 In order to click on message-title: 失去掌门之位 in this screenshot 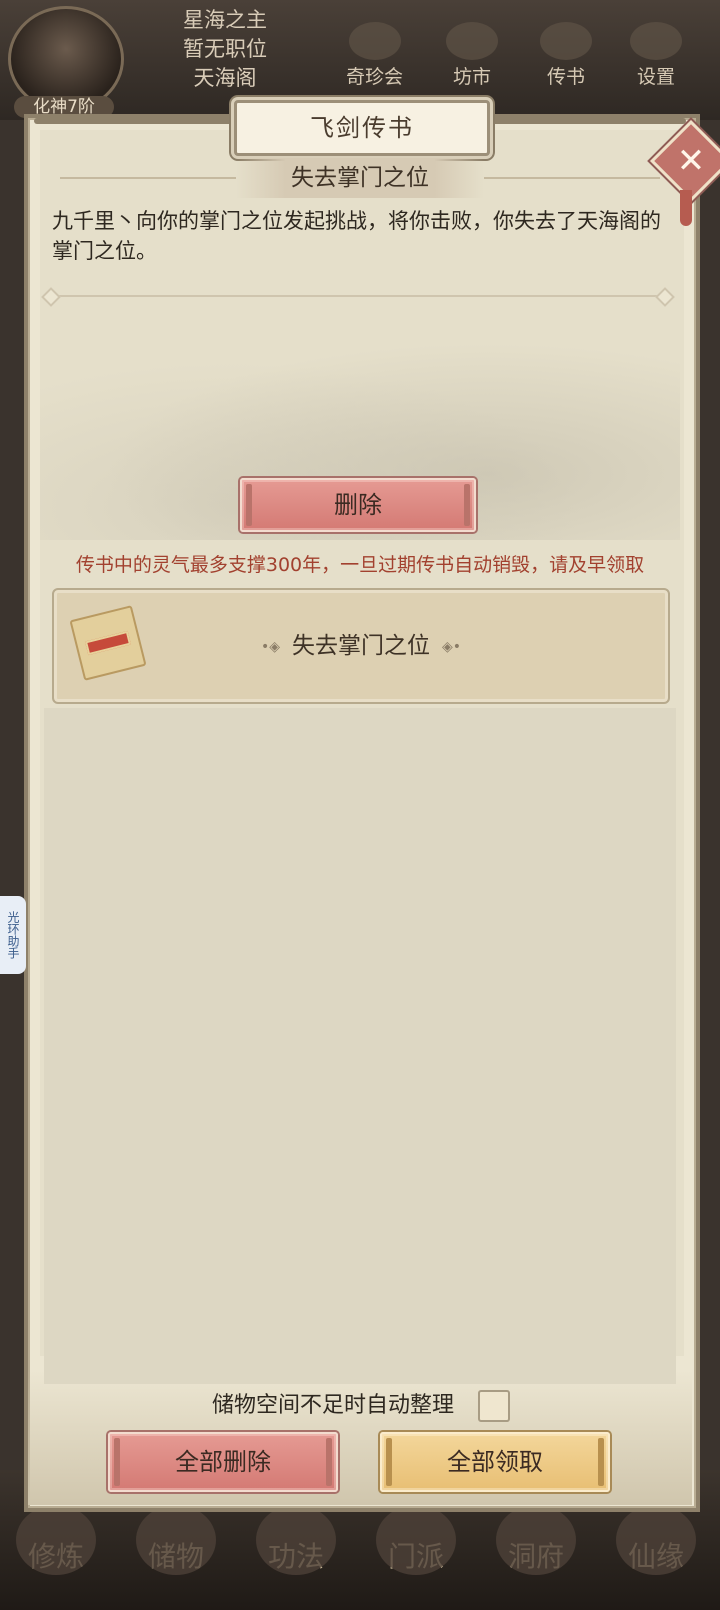, I will do `click(360, 178)`.